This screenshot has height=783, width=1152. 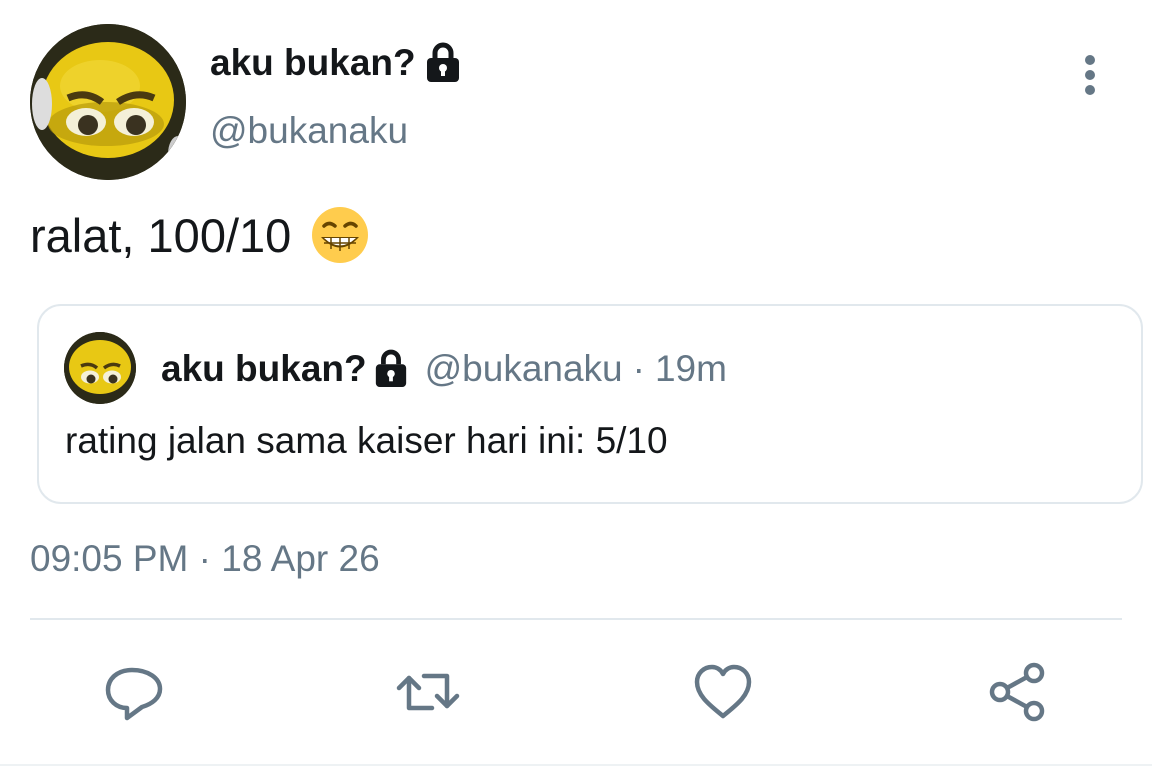 What do you see at coordinates (690, 368) in the screenshot?
I see `quoted-tweet-age: 19m` at bounding box center [690, 368].